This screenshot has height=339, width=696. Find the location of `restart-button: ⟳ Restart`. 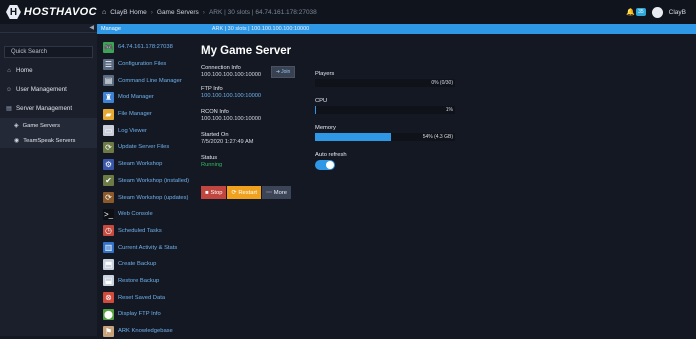

restart-button: ⟳ Restart is located at coordinates (244, 192).